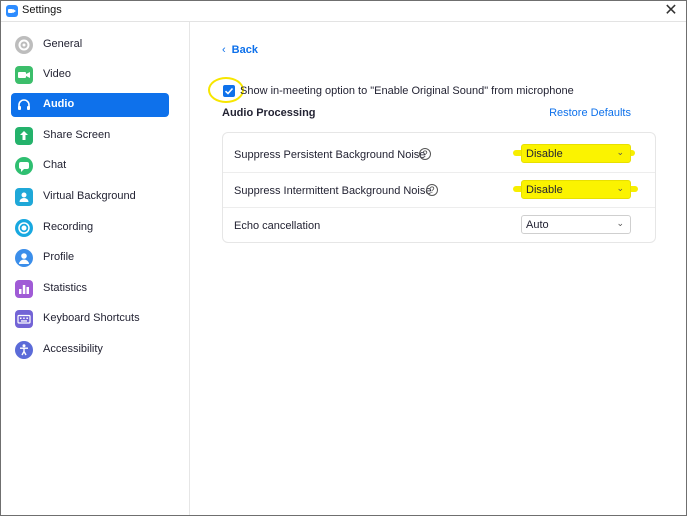 The height and width of the screenshot is (516, 687). Describe the element at coordinates (42, 10) in the screenshot. I see `window-title: Settings` at that location.